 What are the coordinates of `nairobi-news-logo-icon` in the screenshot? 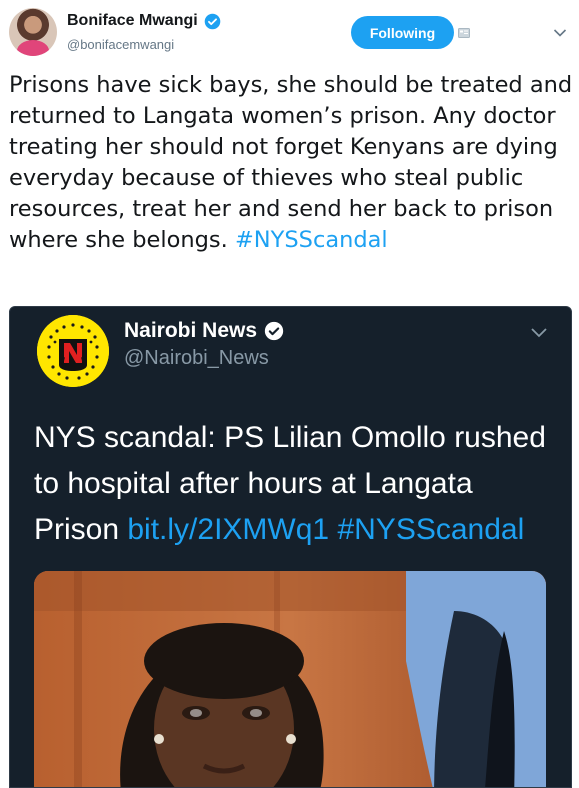 It's located at (73, 351).